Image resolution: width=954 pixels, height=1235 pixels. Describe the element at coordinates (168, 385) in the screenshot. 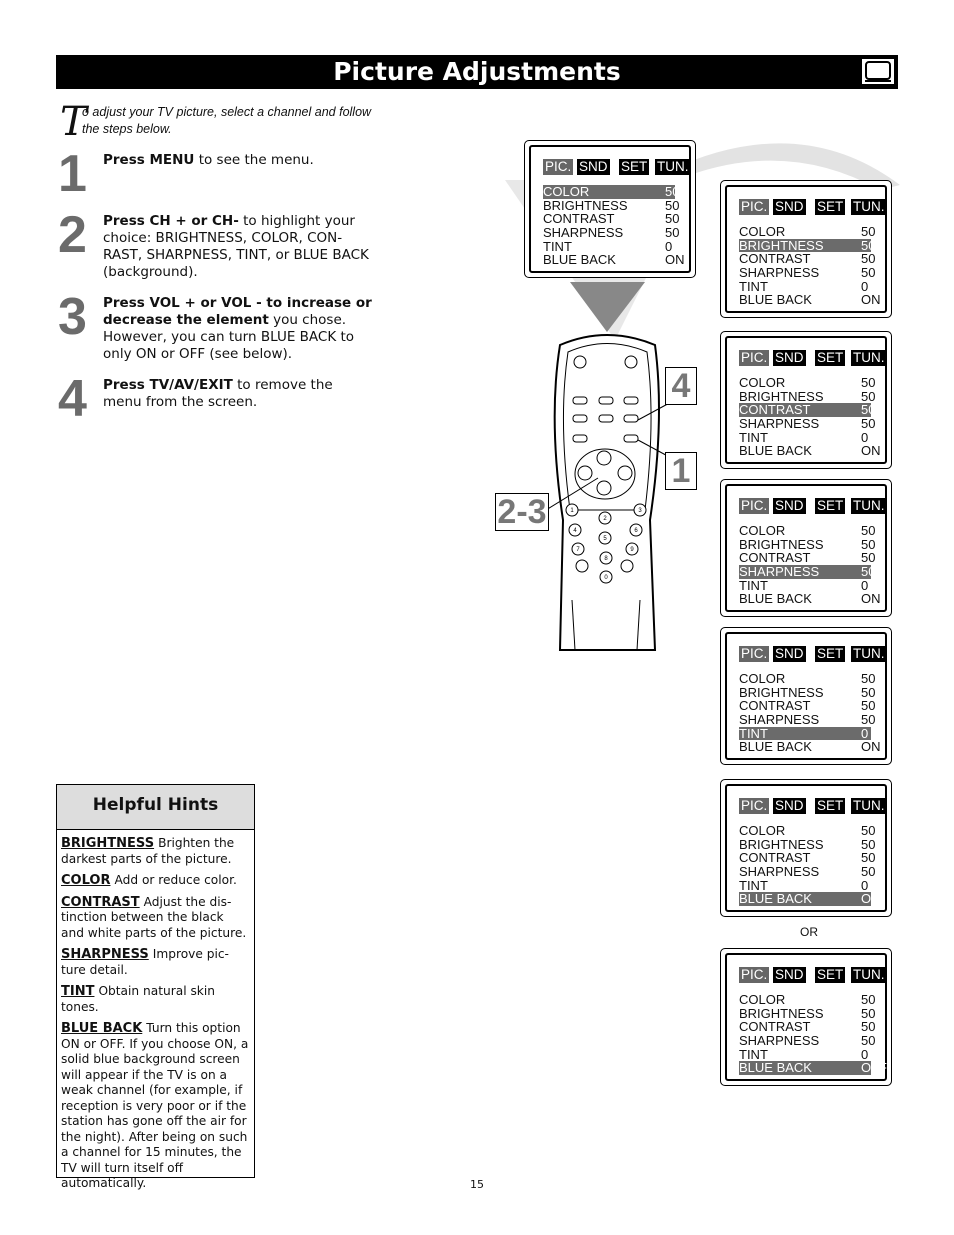

I see `step-bold: Press TV/AV/EXIT` at that location.